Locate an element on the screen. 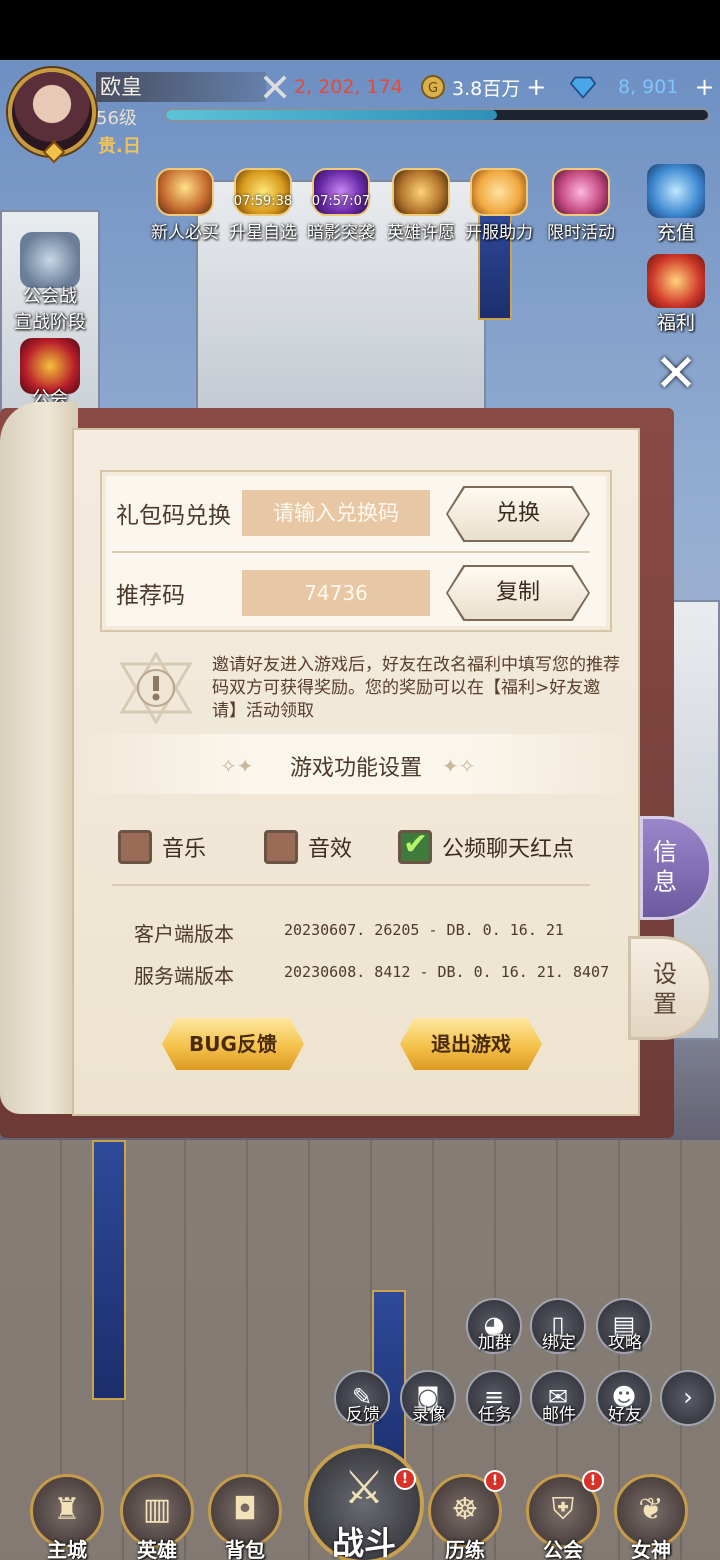  book-left-page is located at coordinates (39, 758).